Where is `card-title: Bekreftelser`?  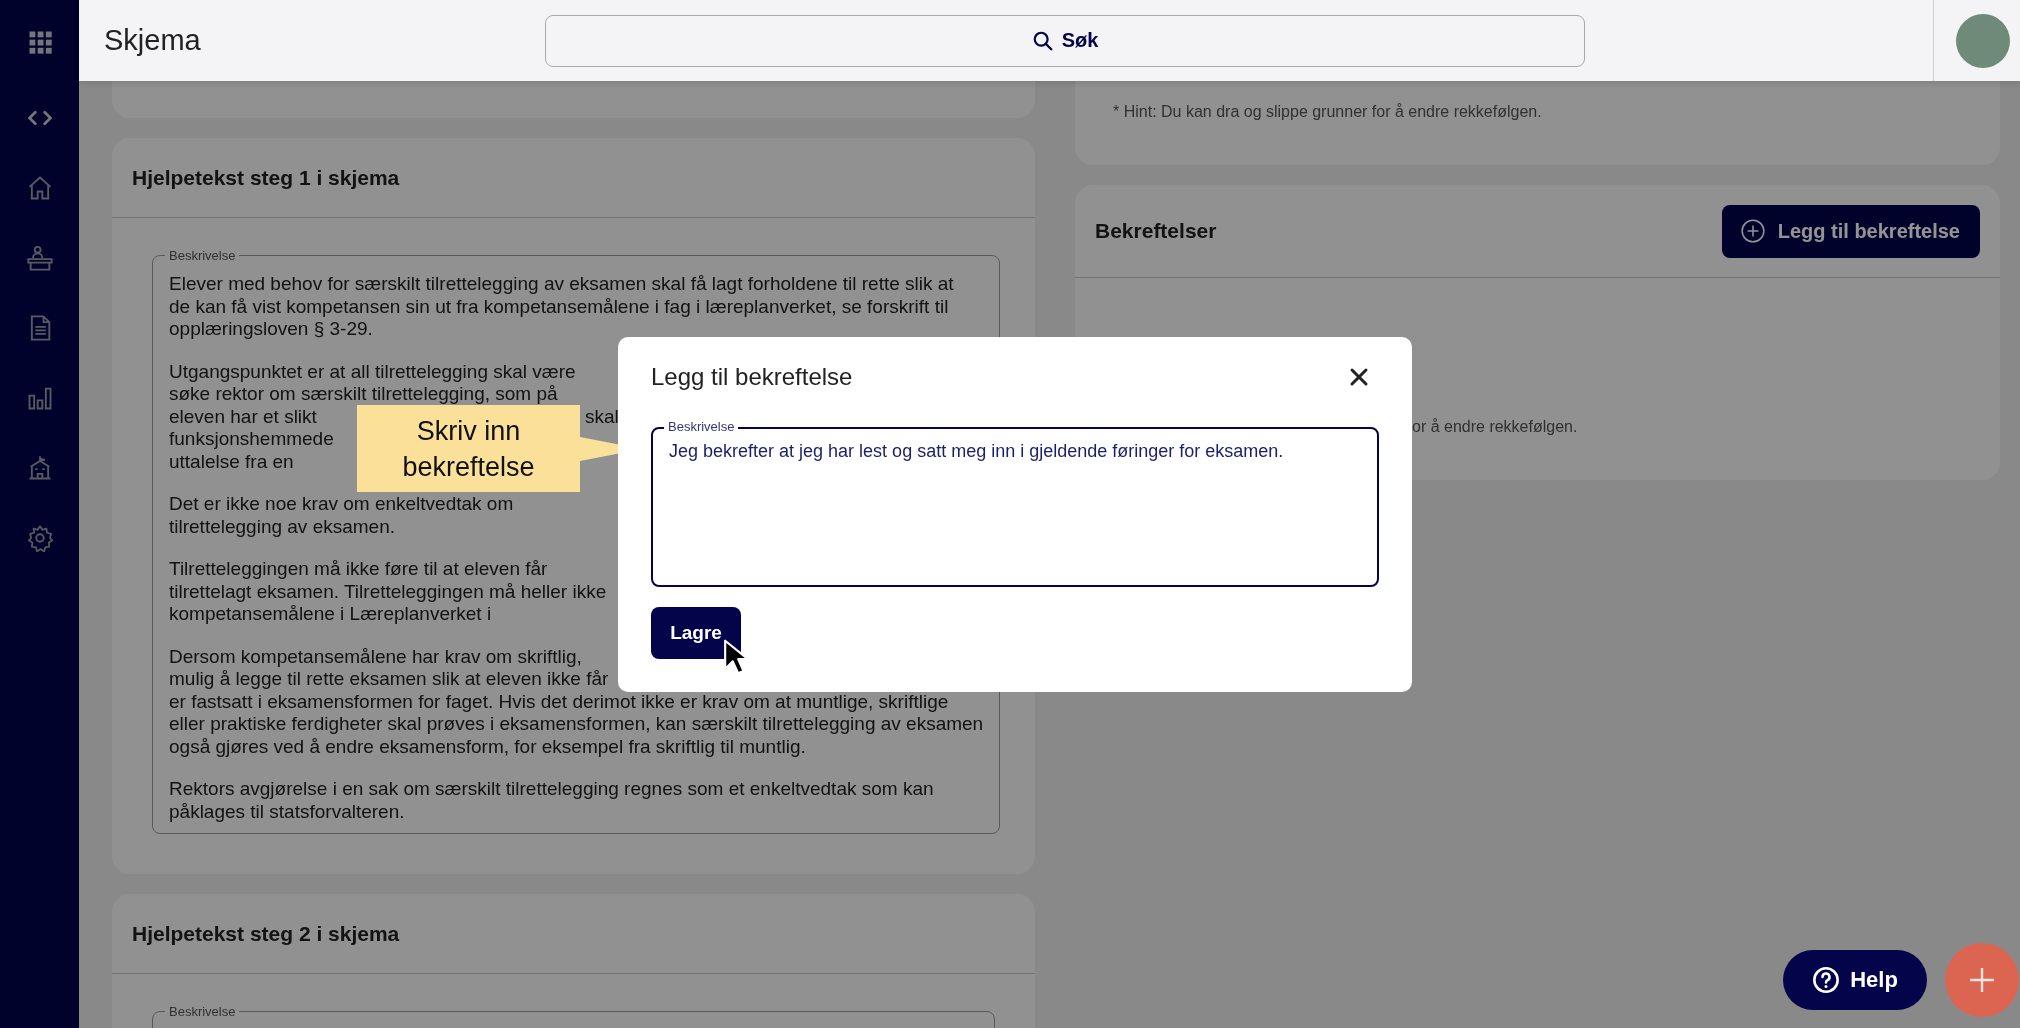 card-title: Bekreftelser is located at coordinates (1156, 231).